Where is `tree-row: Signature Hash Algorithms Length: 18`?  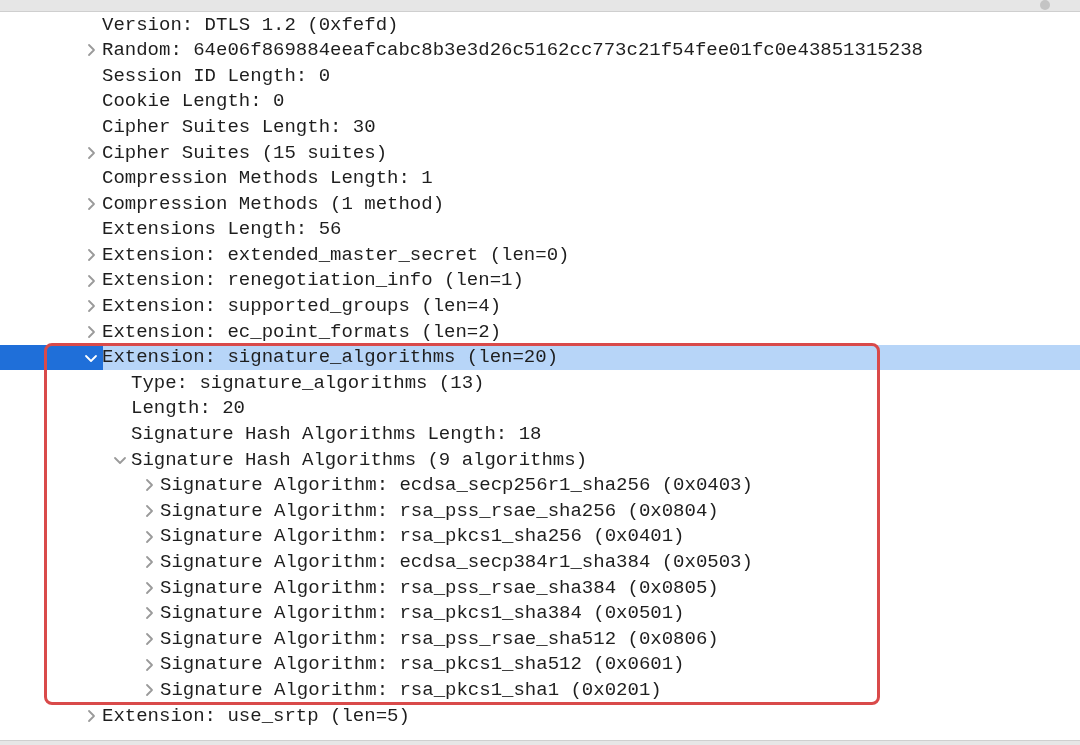 tree-row: Signature Hash Algorithms Length: 18 is located at coordinates (540, 434).